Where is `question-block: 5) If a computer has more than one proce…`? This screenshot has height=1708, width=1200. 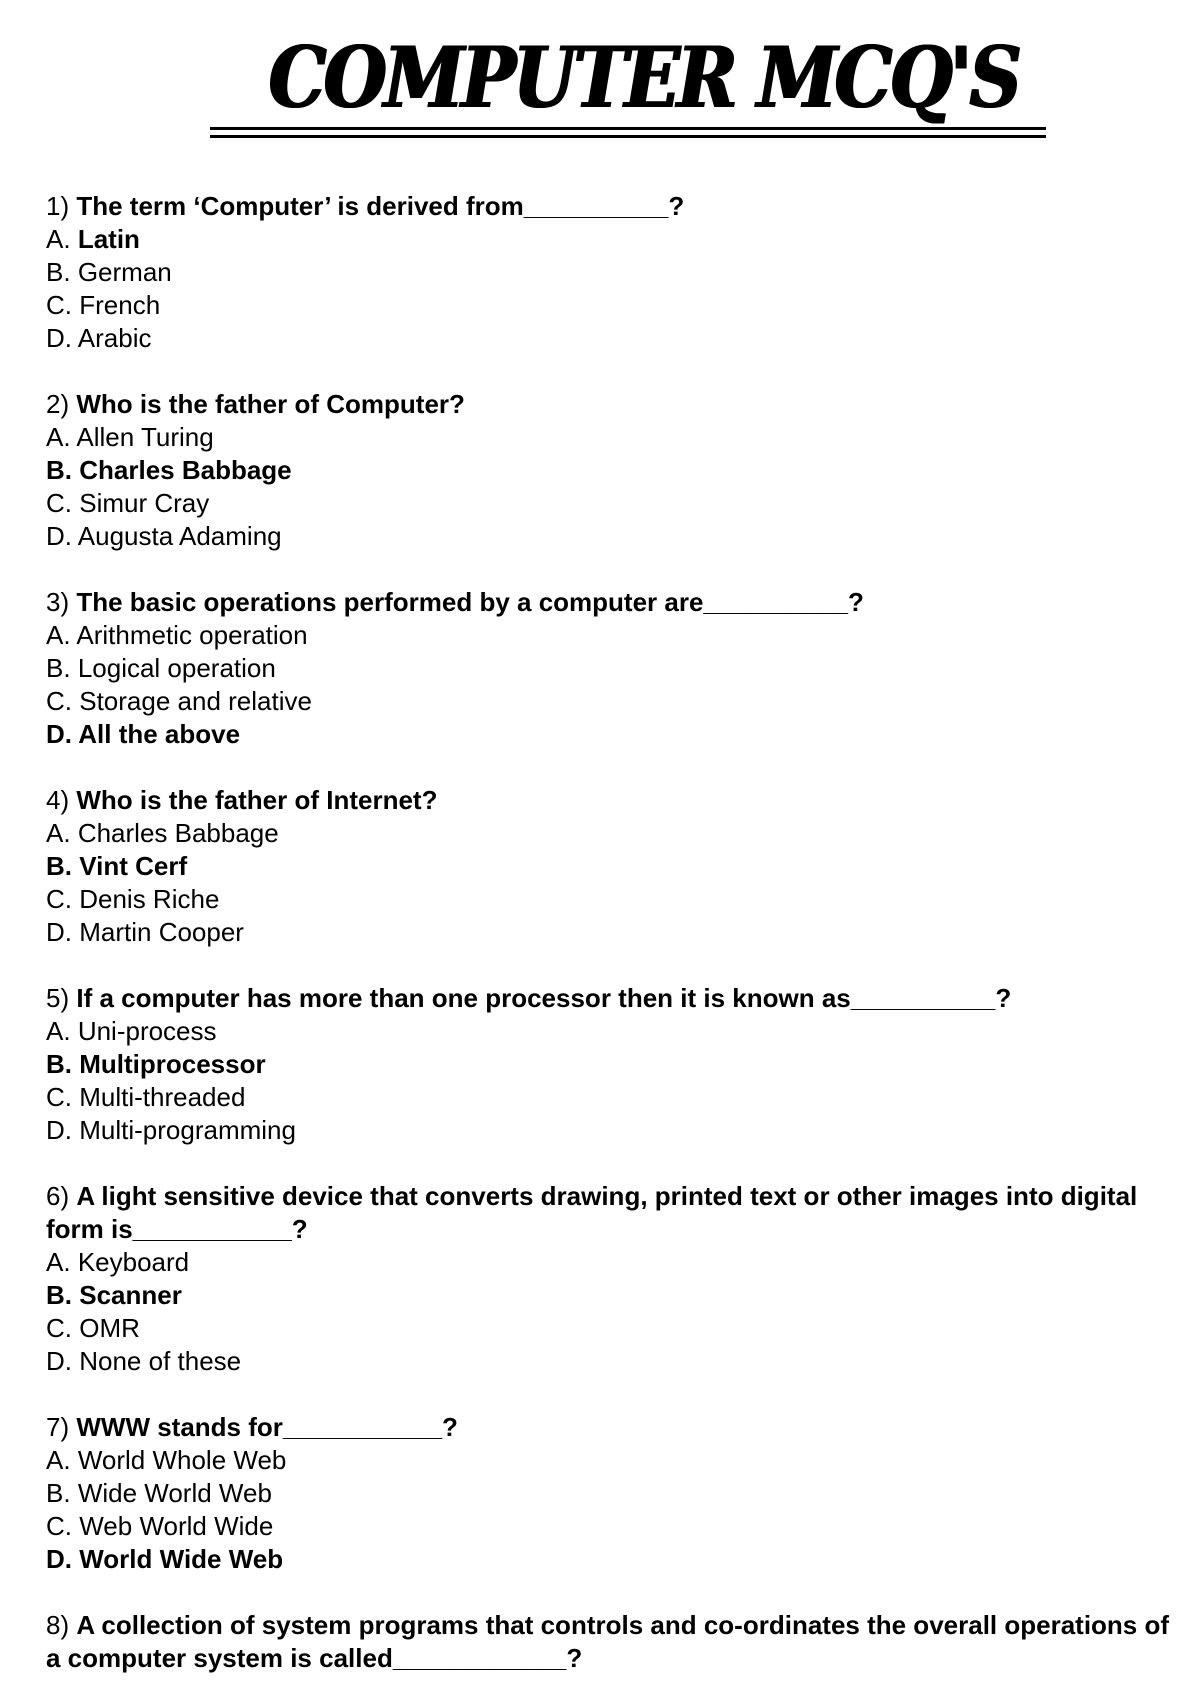
question-block: 5) If a computer has more than one proce… is located at coordinates (611, 1064).